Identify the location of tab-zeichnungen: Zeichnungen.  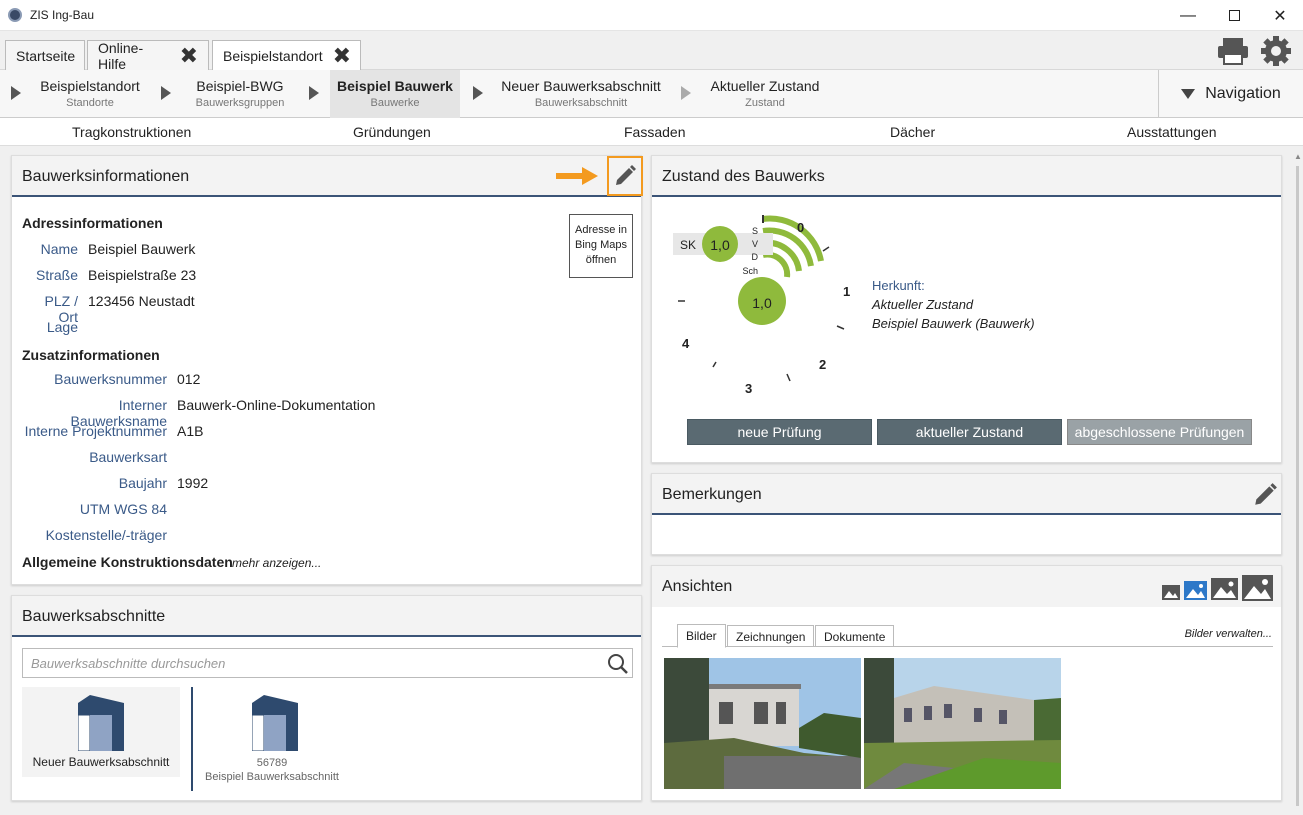
(771, 636).